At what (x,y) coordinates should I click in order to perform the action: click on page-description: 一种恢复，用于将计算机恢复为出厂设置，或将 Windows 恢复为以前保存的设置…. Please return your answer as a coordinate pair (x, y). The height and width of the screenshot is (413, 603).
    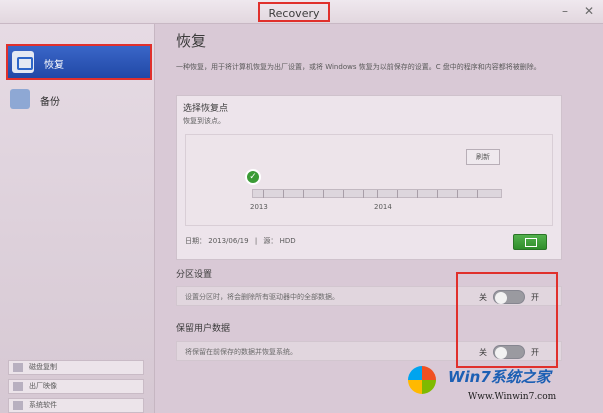
    Looking at the image, I should click on (358, 67).